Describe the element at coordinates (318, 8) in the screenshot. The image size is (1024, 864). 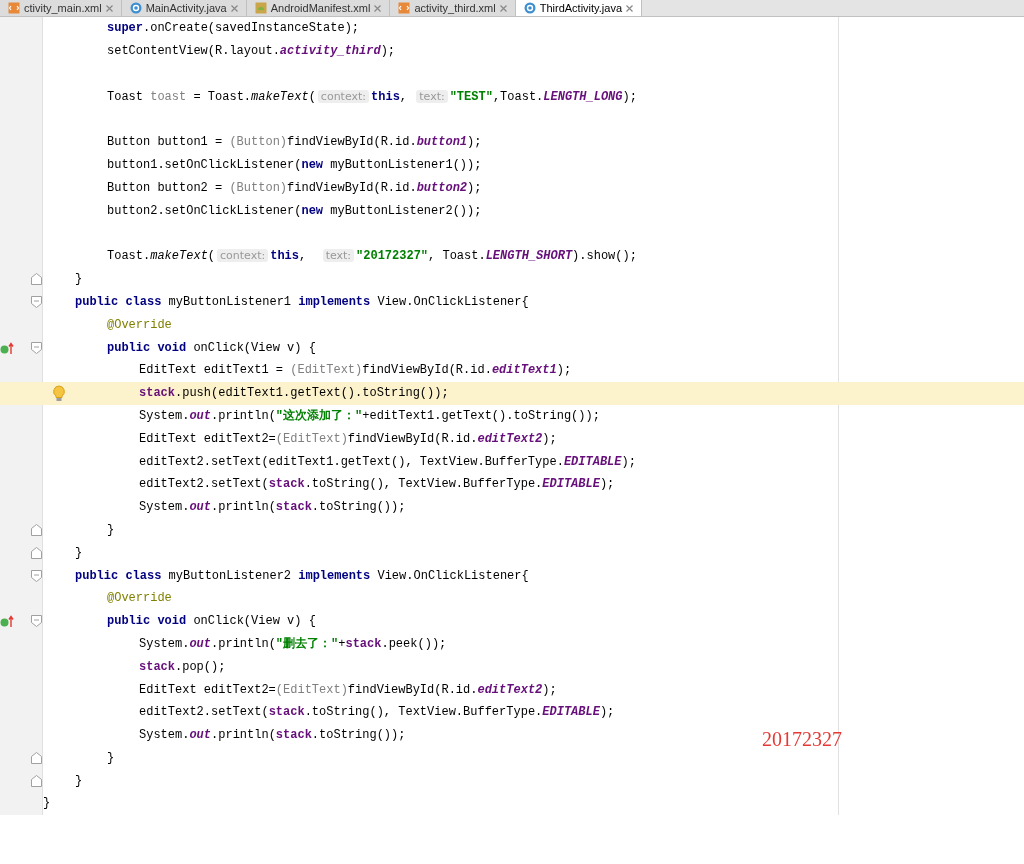
I see `editor-tab: AndroidManifest.xml` at that location.